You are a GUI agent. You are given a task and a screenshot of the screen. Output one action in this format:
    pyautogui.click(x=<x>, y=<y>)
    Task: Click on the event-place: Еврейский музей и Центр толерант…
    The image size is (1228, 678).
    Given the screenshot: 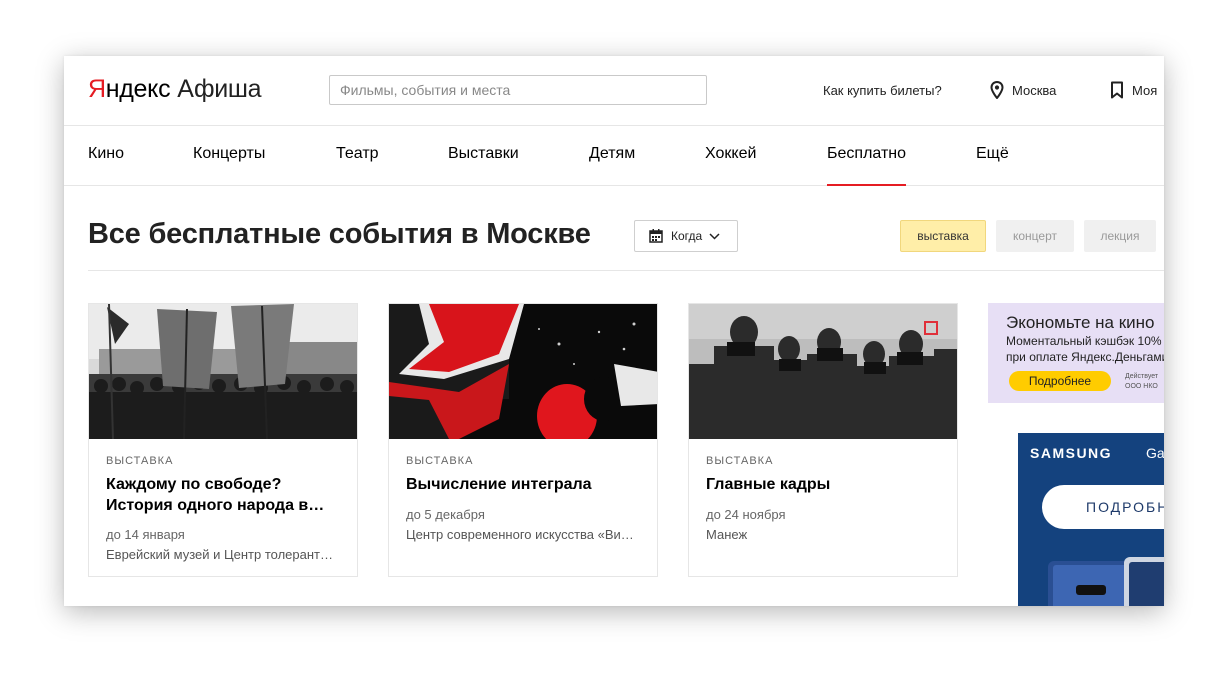 What is the action you would take?
    pyautogui.click(x=226, y=554)
    